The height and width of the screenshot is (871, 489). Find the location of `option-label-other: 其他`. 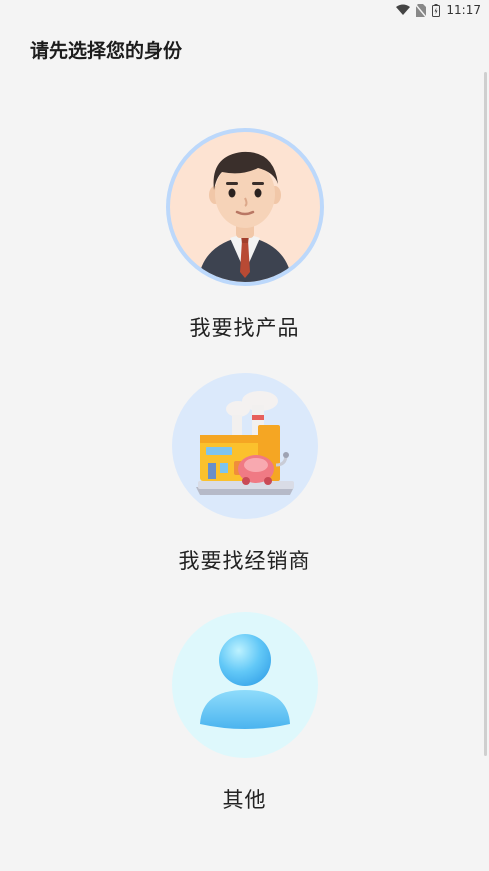

option-label-other: 其他 is located at coordinates (244, 800).